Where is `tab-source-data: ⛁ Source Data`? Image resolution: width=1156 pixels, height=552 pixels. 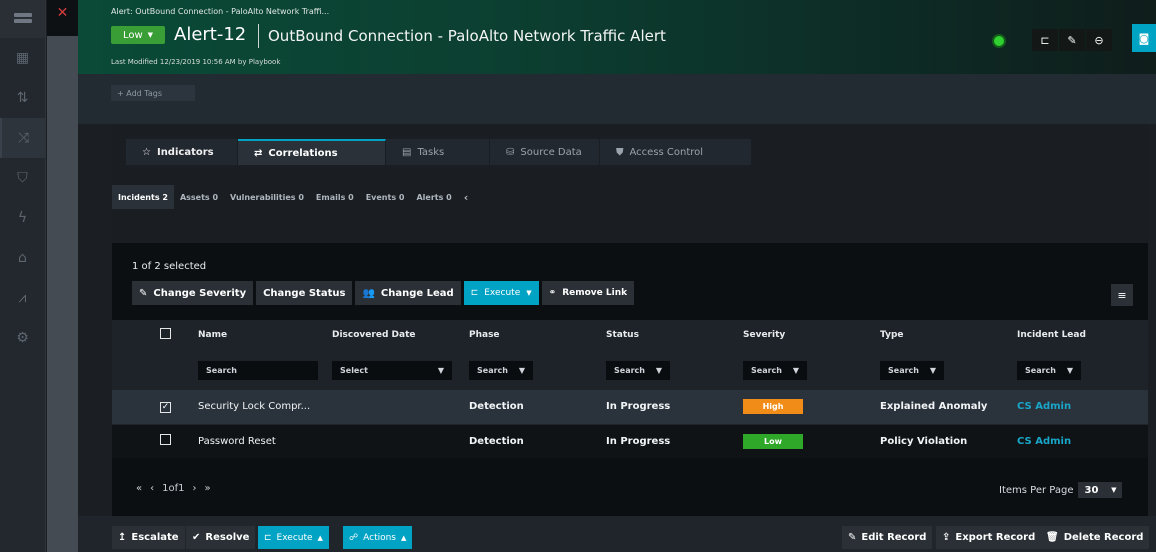
tab-source-data: ⛁ Source Data is located at coordinates (545, 152).